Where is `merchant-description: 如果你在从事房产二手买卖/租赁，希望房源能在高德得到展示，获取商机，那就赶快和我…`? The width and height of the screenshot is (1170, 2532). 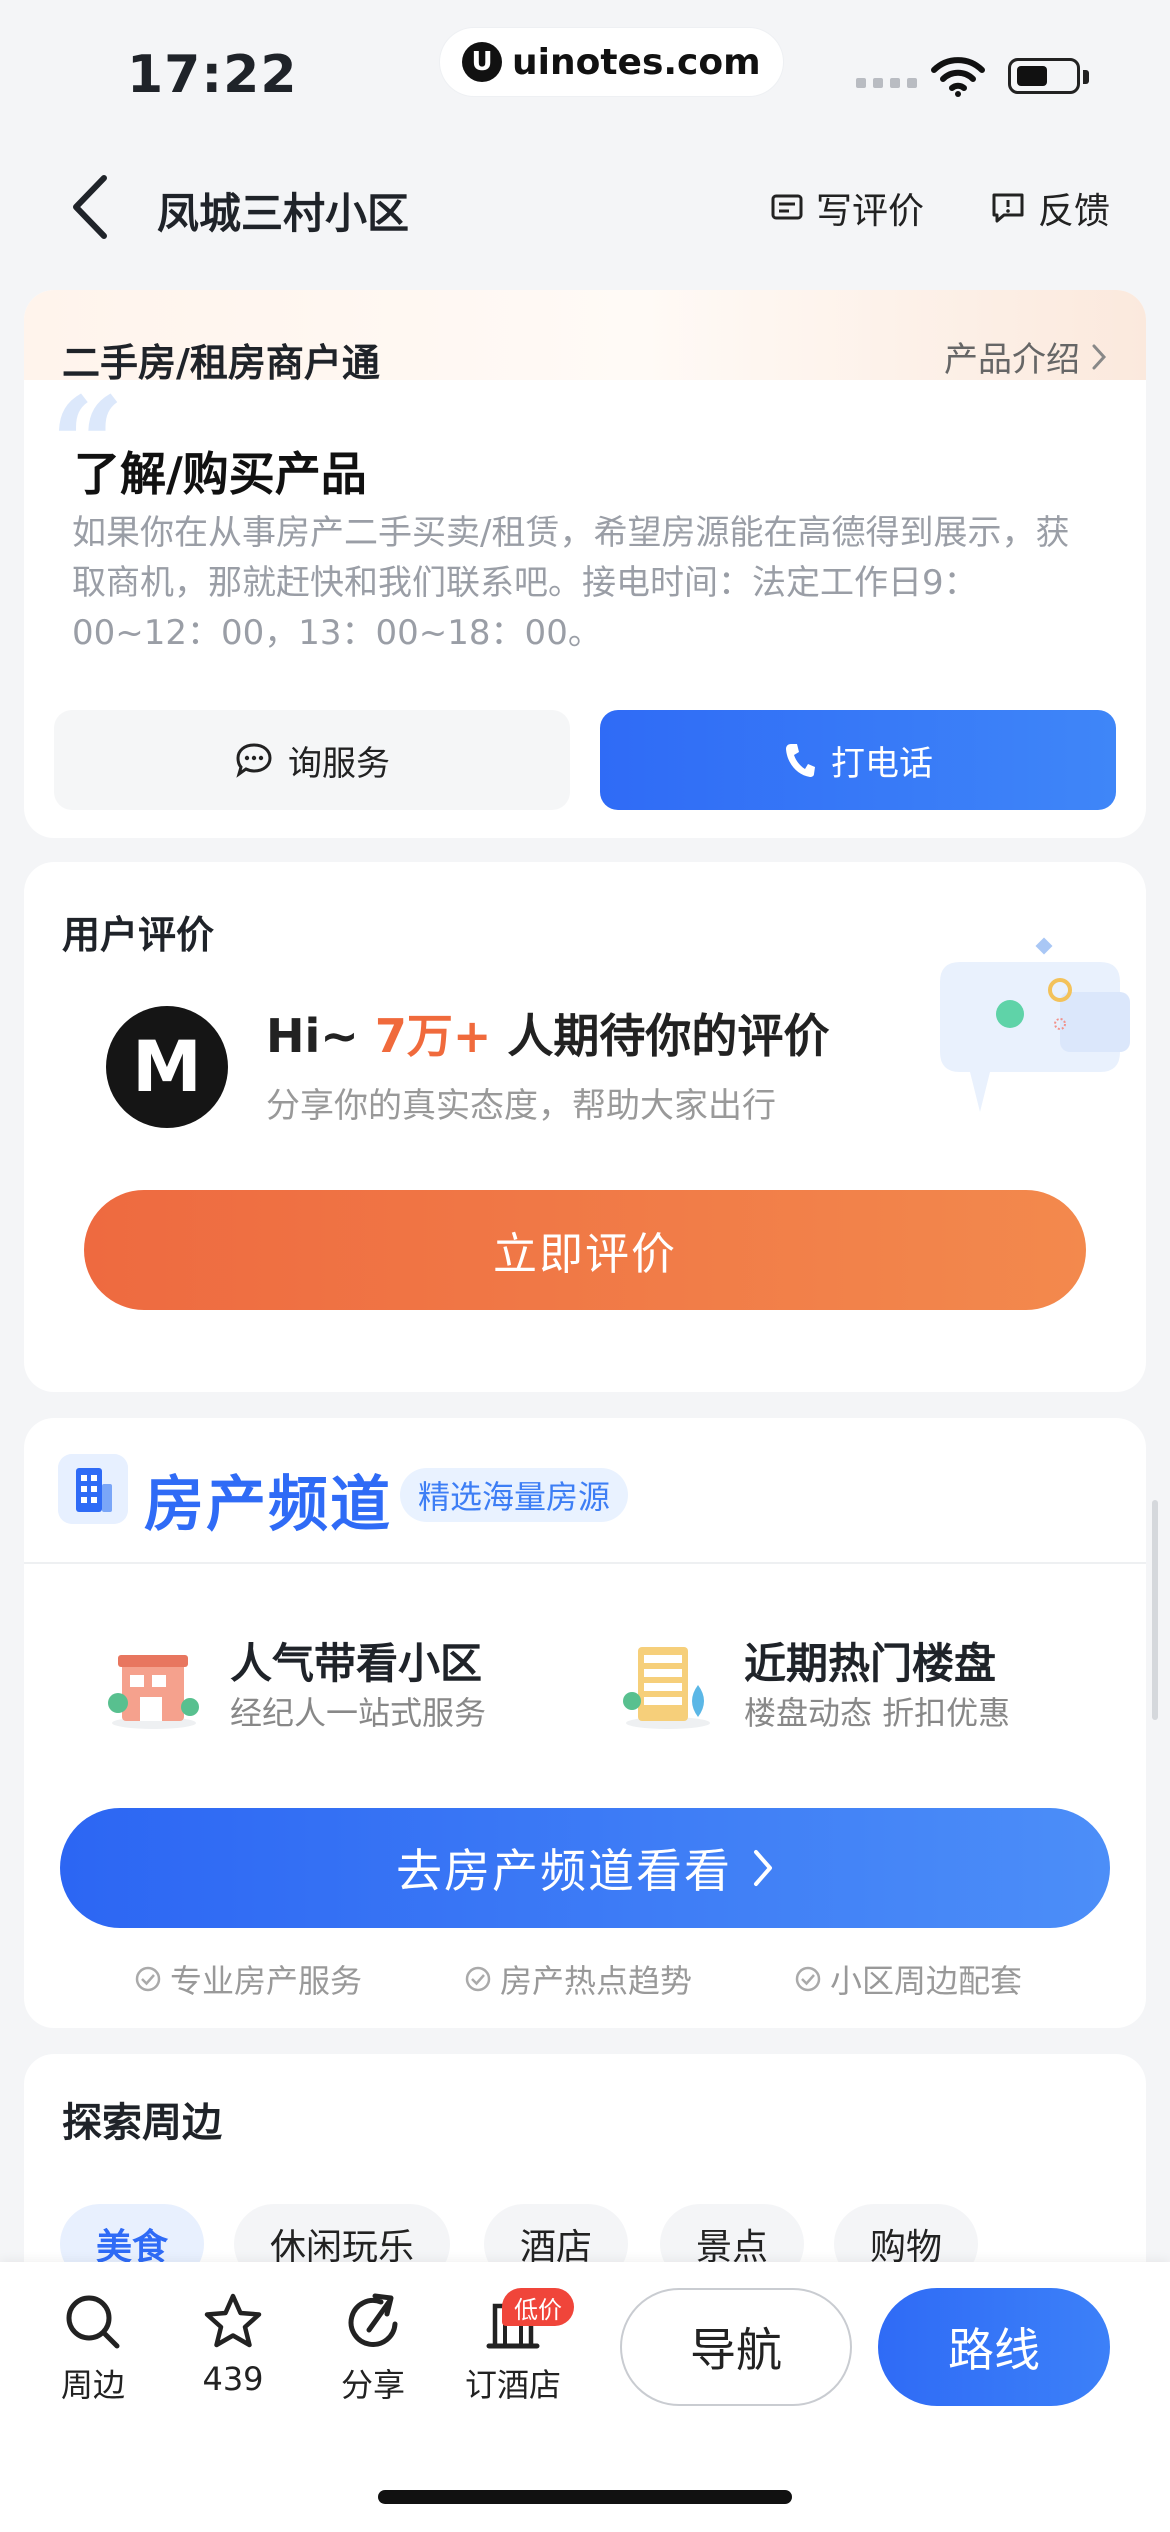
merchant-description: 如果你在从事房产二手买卖/租赁，希望房源能在高德得到展示，获取商机，那就赶快和我… is located at coordinates (571, 583).